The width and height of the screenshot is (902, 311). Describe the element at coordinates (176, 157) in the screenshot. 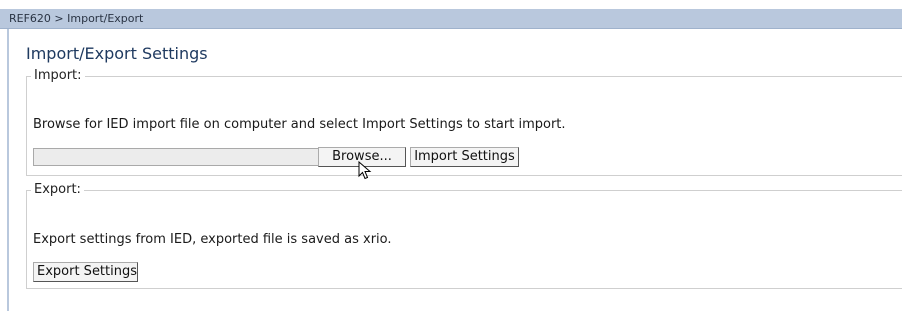

I see `import-file-path-field` at that location.